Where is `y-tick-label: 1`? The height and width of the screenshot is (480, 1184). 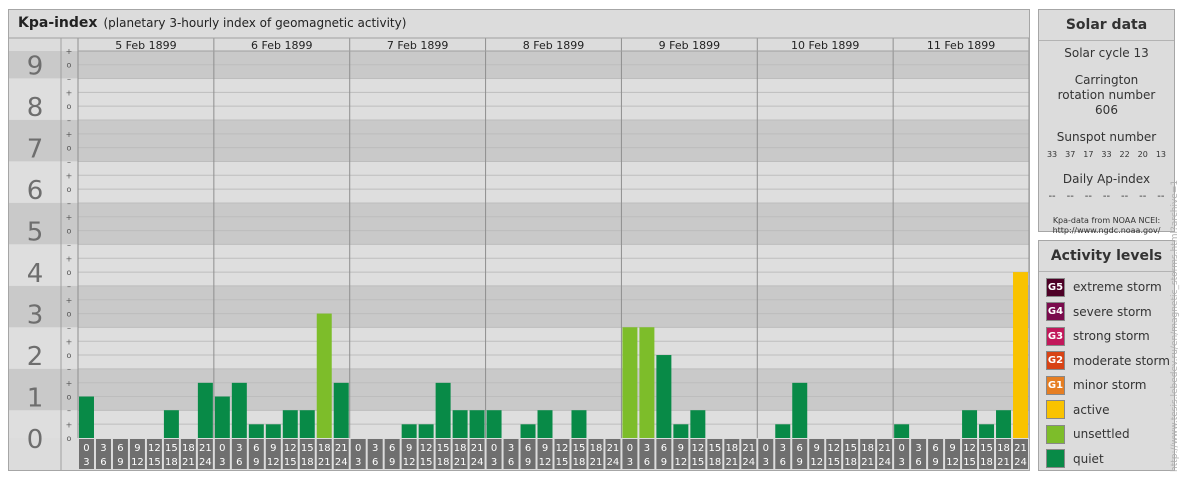
y-tick-label: 1 is located at coordinates (35, 399).